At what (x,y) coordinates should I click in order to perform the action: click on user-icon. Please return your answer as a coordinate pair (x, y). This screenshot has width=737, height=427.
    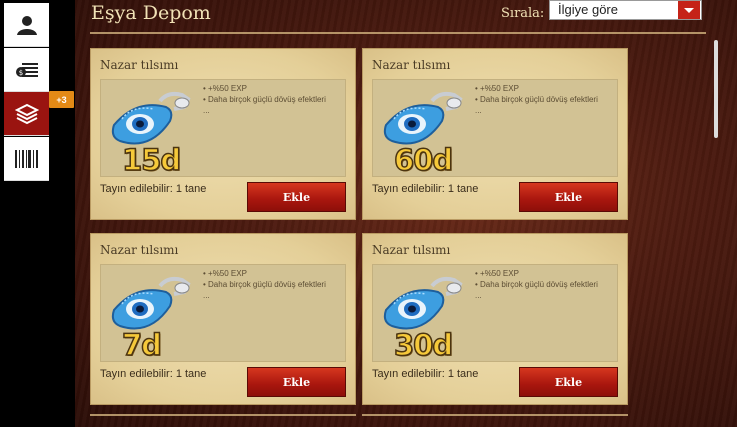
    Looking at the image, I should click on (26, 25).